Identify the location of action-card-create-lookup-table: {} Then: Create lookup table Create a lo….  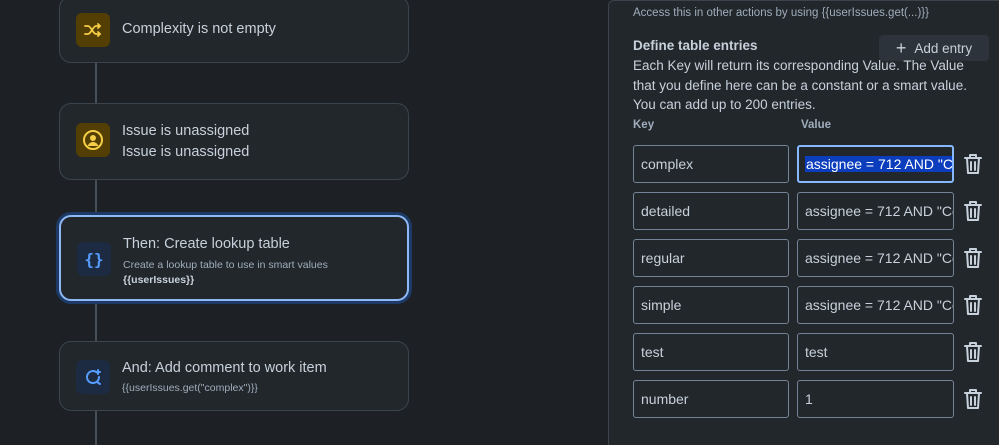
(234, 258).